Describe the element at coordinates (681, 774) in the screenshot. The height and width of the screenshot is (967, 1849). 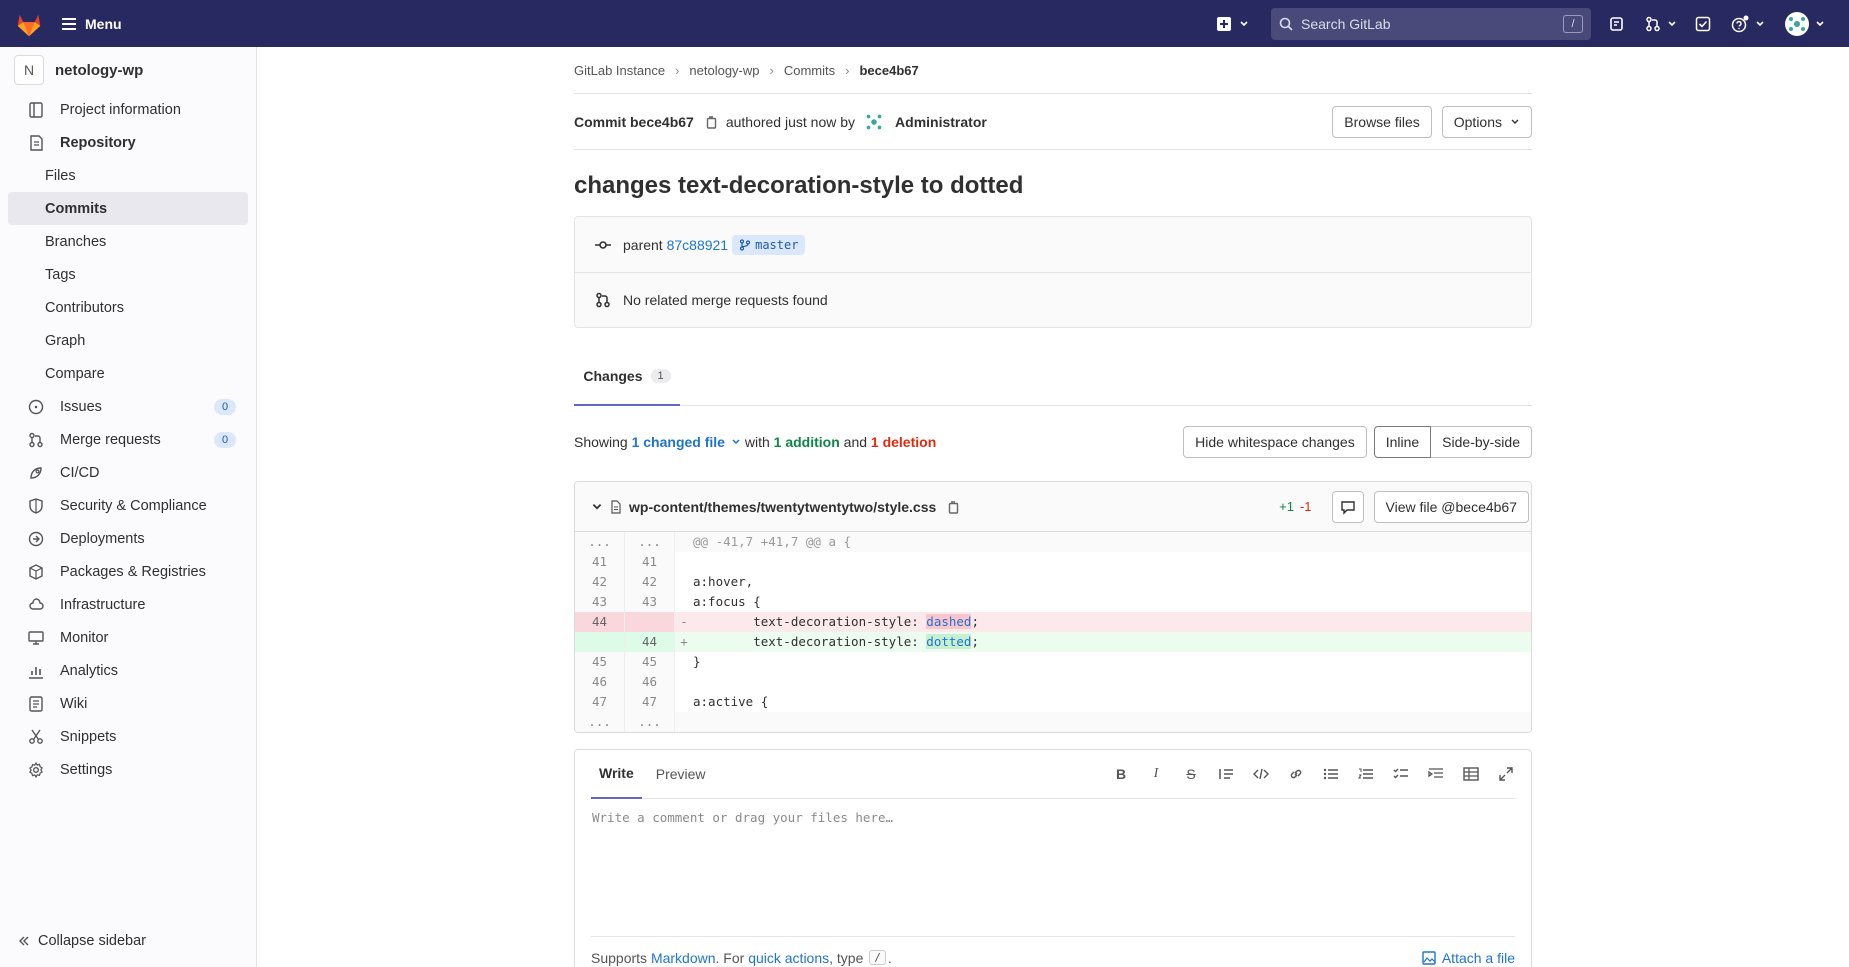
I see `preview-tab: Preview` at that location.